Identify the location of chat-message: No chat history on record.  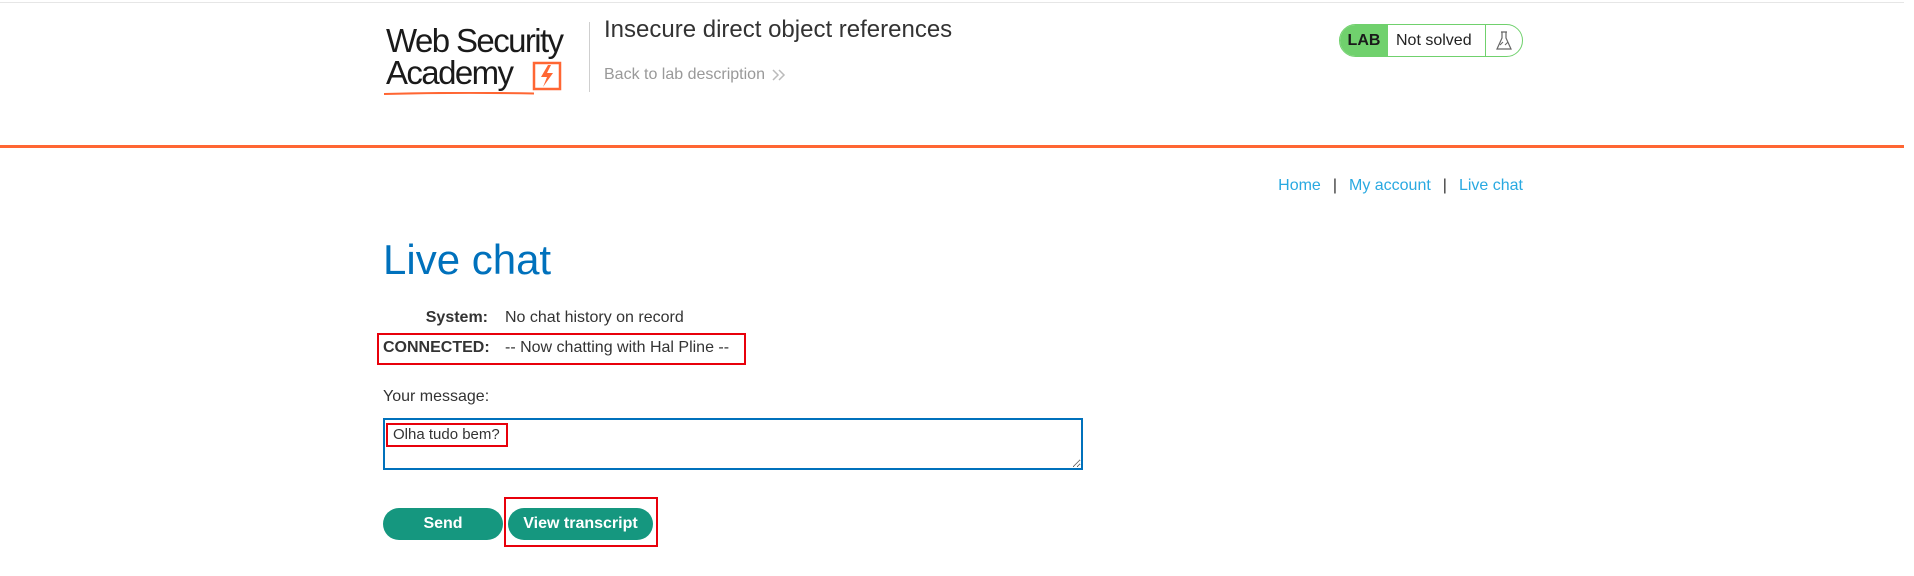
(594, 317).